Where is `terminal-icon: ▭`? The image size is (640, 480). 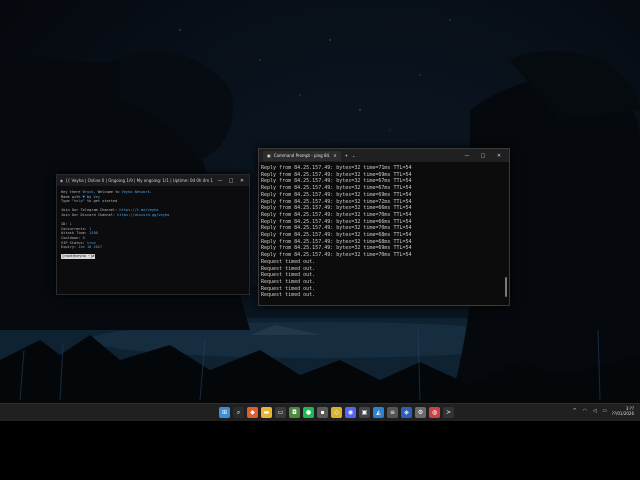
terminal-icon: ▭ is located at coordinates (280, 412).